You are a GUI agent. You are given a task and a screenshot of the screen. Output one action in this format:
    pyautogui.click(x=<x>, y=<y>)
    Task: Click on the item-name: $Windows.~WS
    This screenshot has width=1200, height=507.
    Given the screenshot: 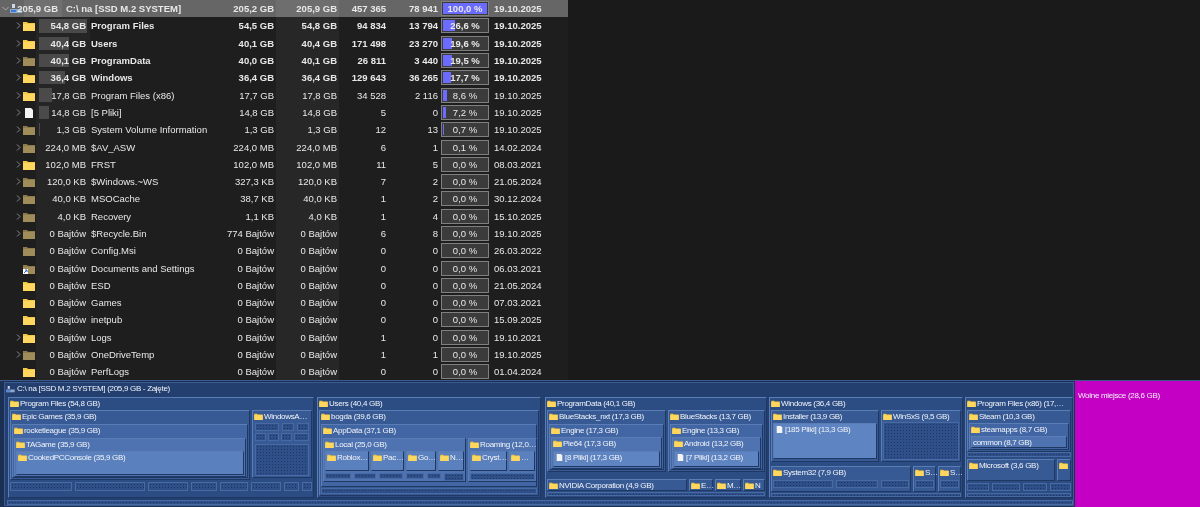 What is the action you would take?
    pyautogui.click(x=125, y=182)
    